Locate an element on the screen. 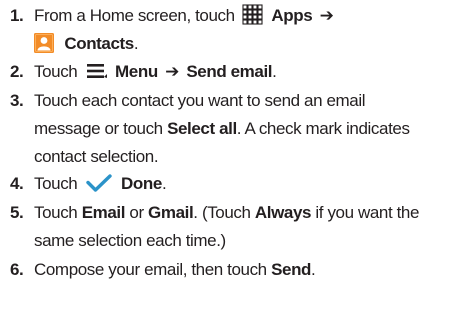  contacts-label: Contacts is located at coordinates (99, 43).